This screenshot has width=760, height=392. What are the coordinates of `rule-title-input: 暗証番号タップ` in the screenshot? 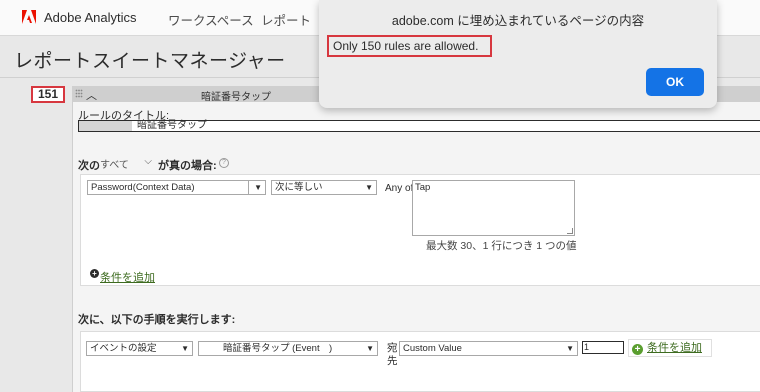 It's located at (419, 126).